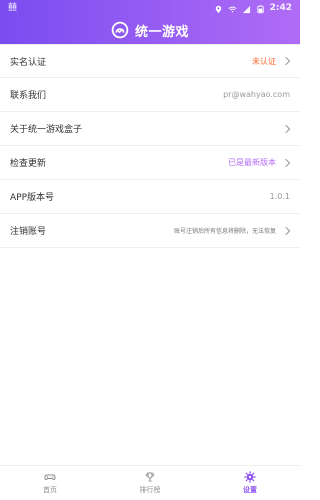 This screenshot has width=320, height=500. What do you see at coordinates (50, 477) in the screenshot?
I see `gamepad-icon` at bounding box center [50, 477].